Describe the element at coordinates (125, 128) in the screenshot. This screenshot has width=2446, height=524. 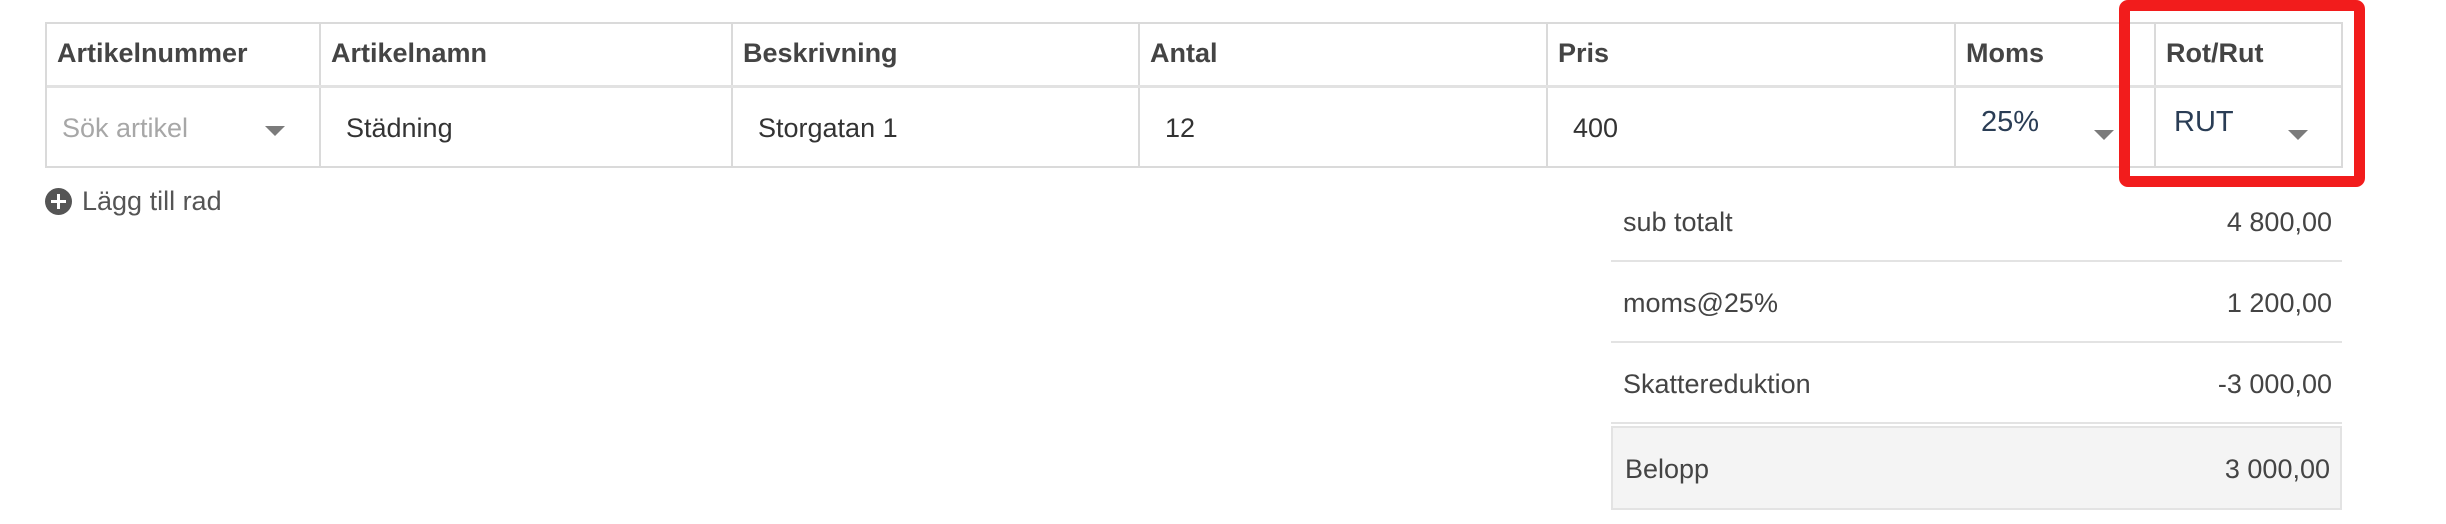
I see `artikel-search-placeholder: Sök artikel` at that location.